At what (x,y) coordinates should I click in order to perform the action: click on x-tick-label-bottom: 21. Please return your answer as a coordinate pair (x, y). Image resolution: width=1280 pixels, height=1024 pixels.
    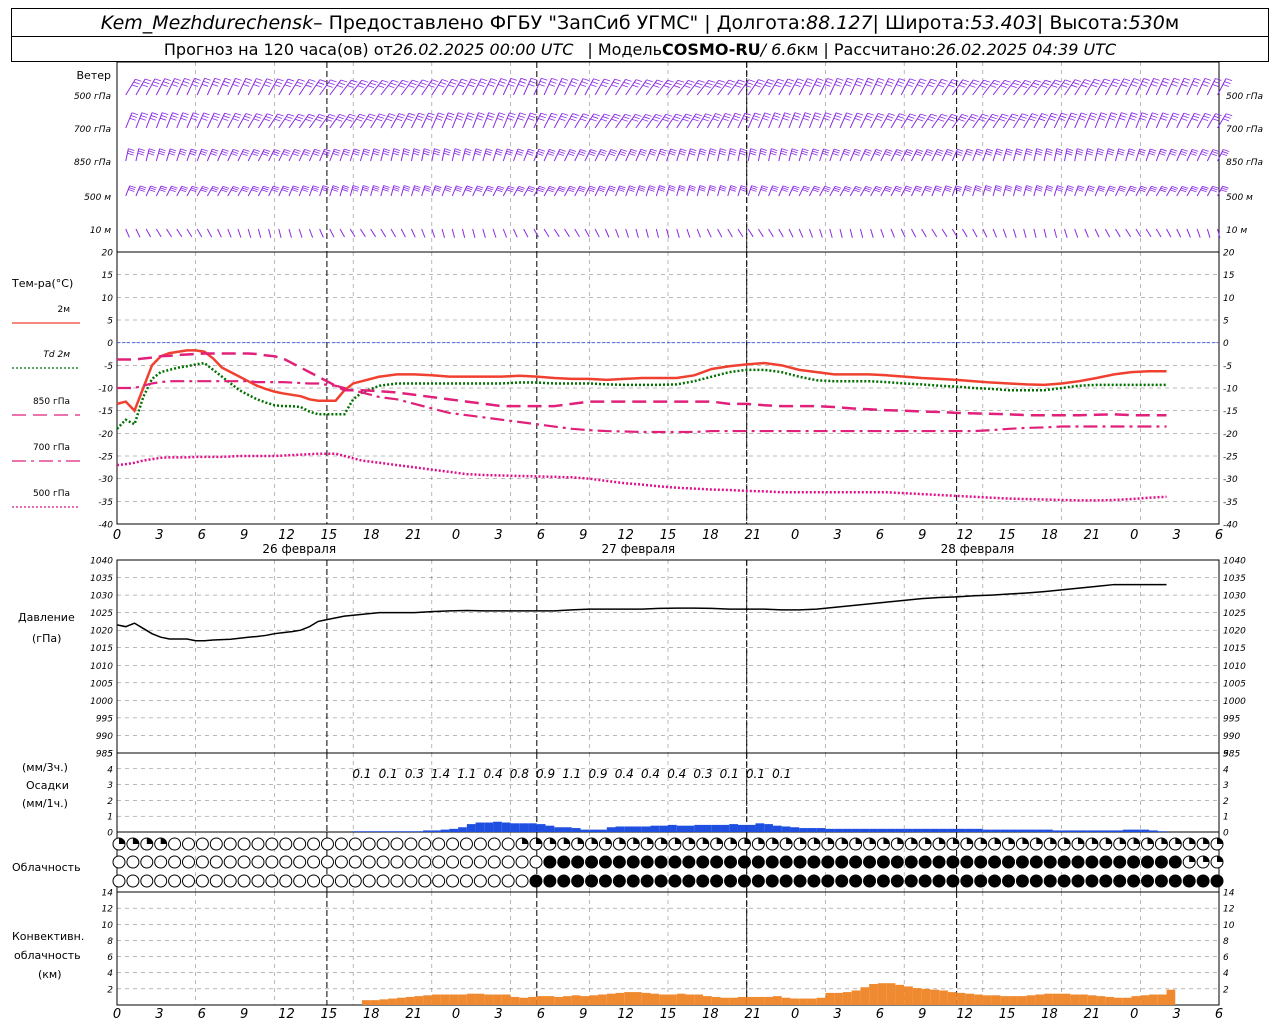
    Looking at the image, I should click on (1092, 1014).